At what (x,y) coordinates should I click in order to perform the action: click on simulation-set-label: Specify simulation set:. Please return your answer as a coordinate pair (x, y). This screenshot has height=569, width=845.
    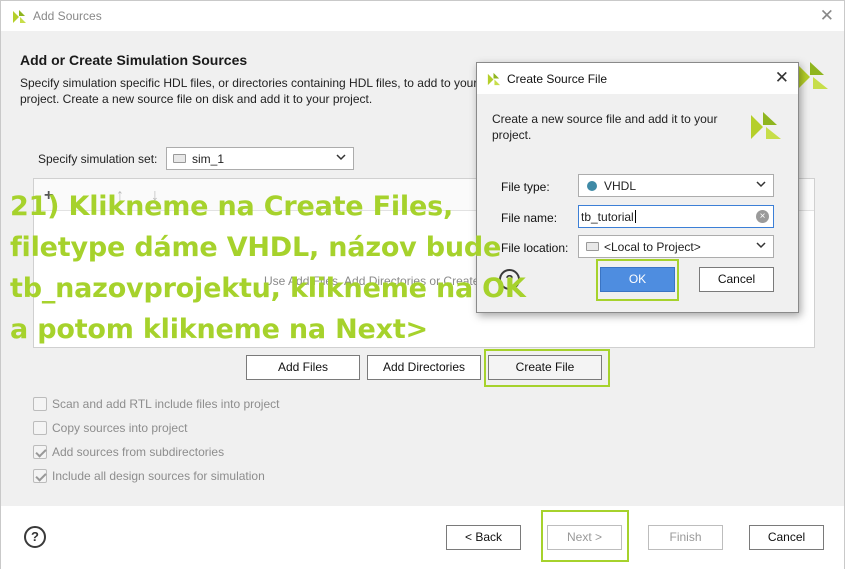
    Looking at the image, I should click on (98, 159).